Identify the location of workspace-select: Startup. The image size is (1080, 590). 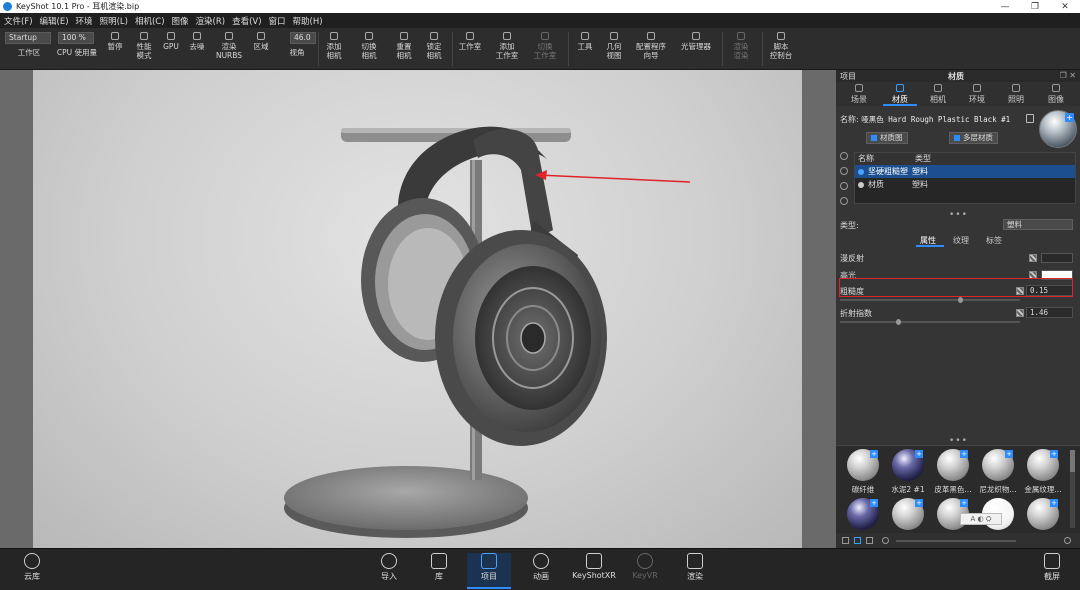
(28, 38).